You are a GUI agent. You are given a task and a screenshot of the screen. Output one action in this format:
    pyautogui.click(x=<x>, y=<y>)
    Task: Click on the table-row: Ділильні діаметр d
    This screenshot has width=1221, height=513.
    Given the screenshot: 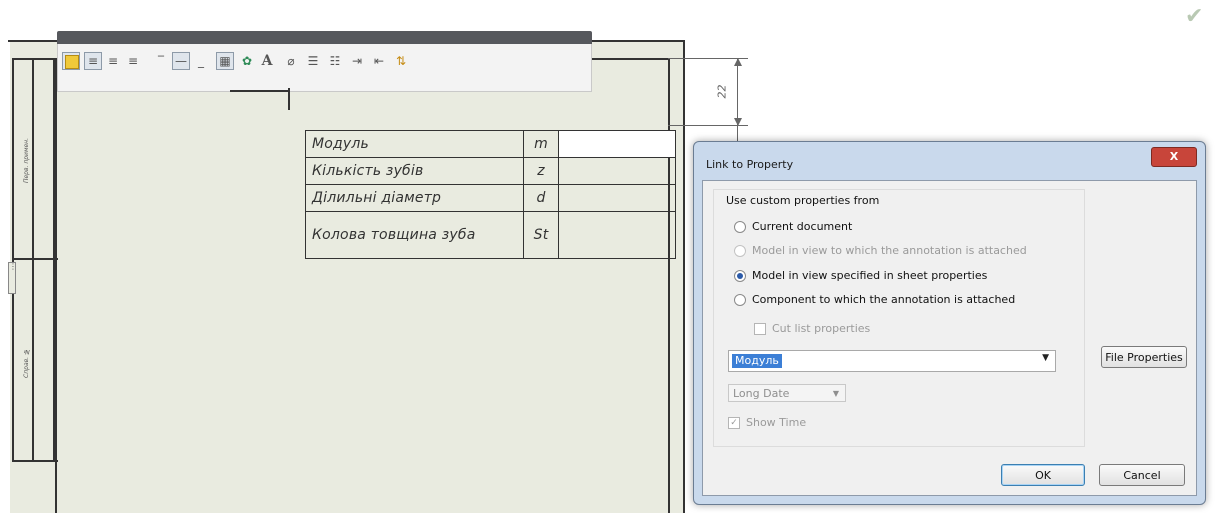 What is the action you would take?
    pyautogui.click(x=490, y=198)
    